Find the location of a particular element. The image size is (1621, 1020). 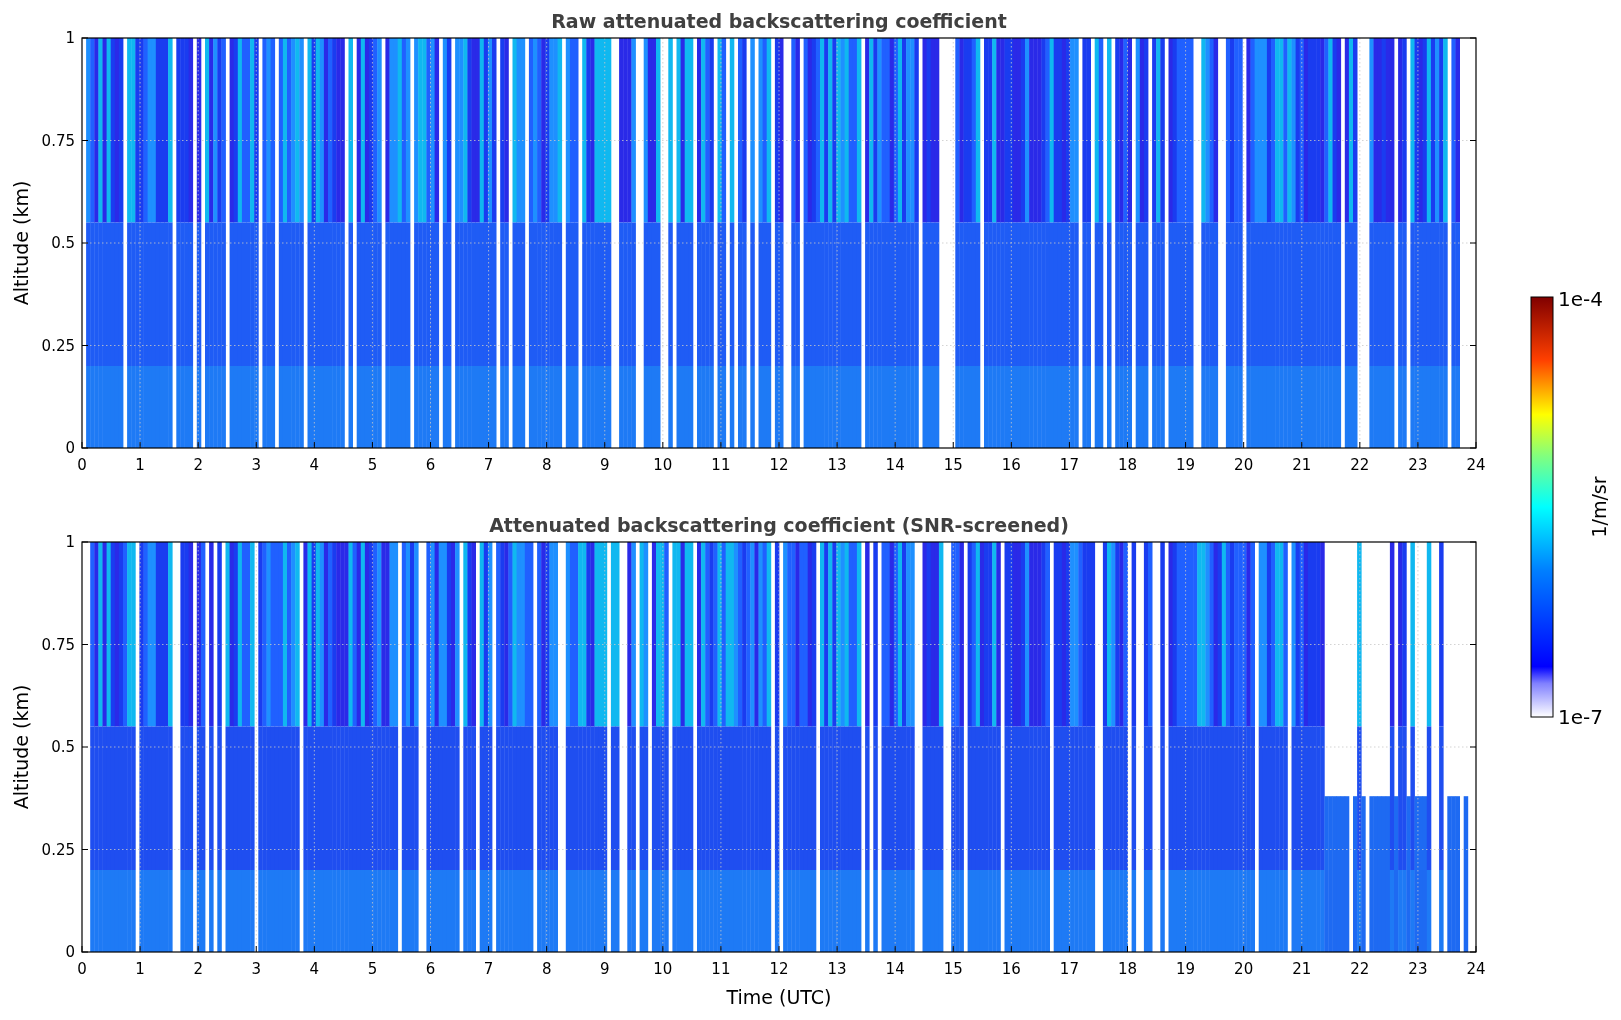

x-axis-label: Time (UTC) is located at coordinates (779, 997).